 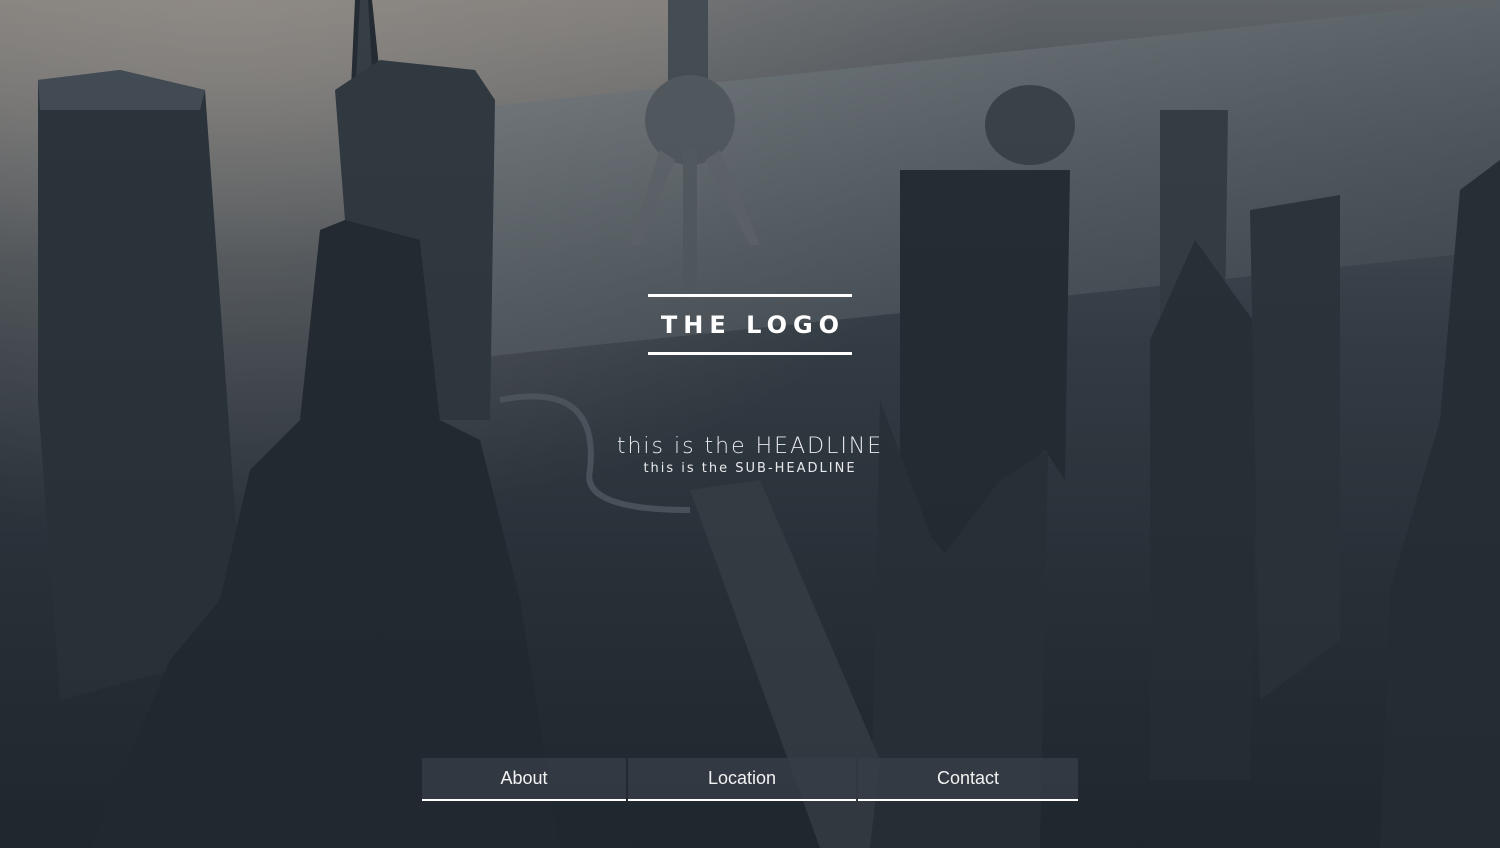 What do you see at coordinates (753, 324) in the screenshot?
I see `logo-text: THE LOGO` at bounding box center [753, 324].